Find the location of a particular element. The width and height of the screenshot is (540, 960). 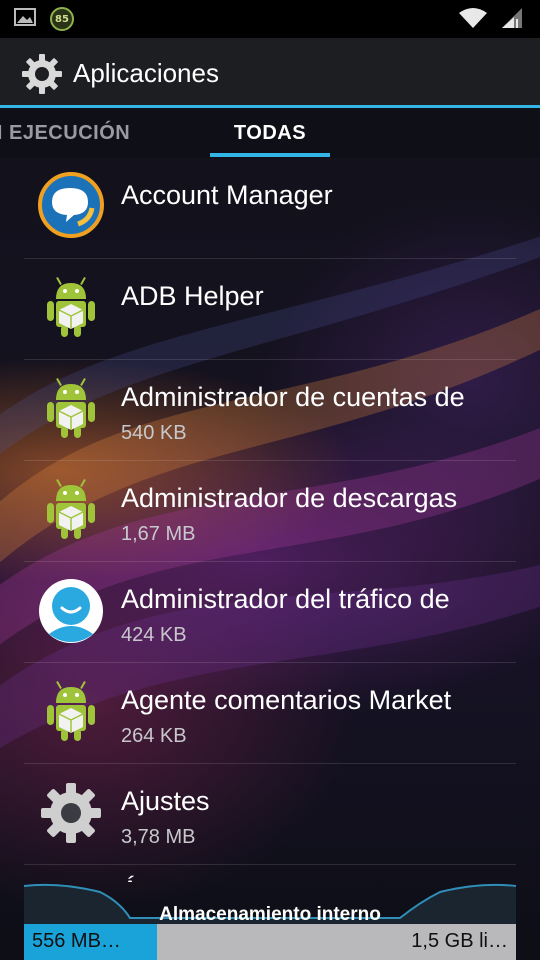

image-icon is located at coordinates (25, 19).